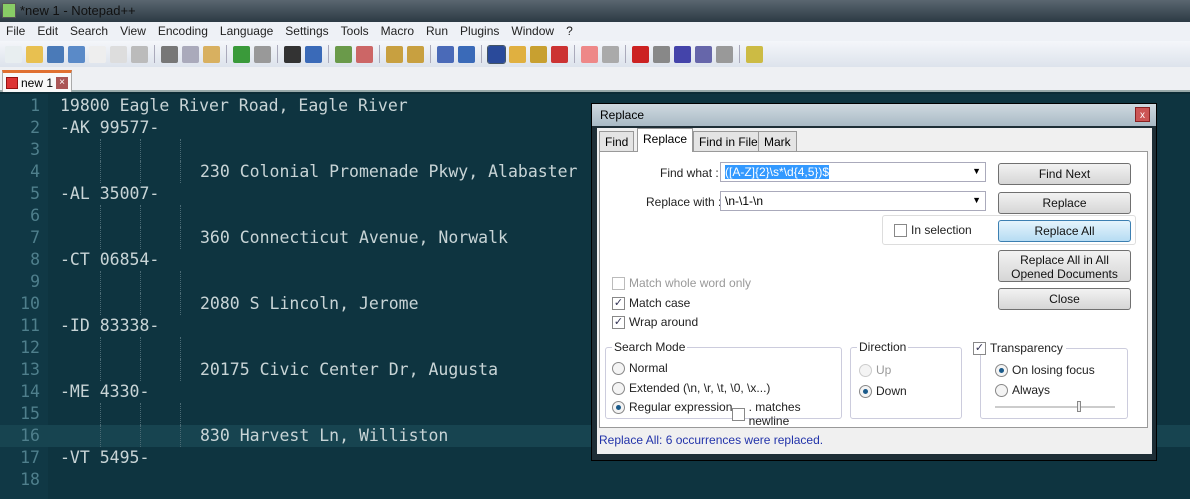 Image resolution: width=1190 pixels, height=499 pixels. I want to click on show-all-chars-icon, so click(466, 54).